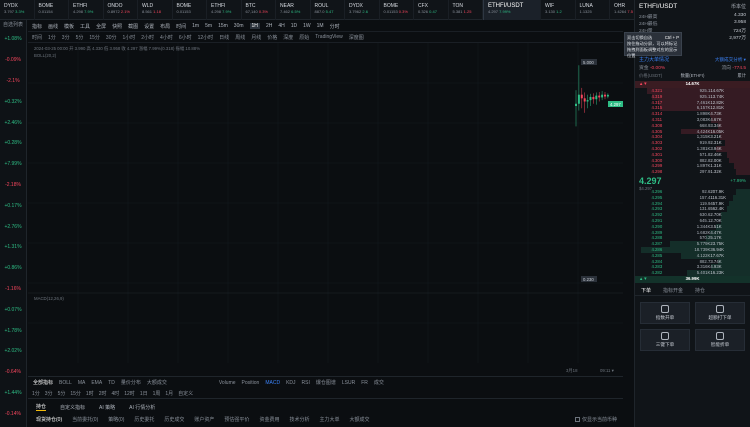 This screenshot has height=427, width=750. I want to click on watchlist-item: +2.02%, so click(13, 351).